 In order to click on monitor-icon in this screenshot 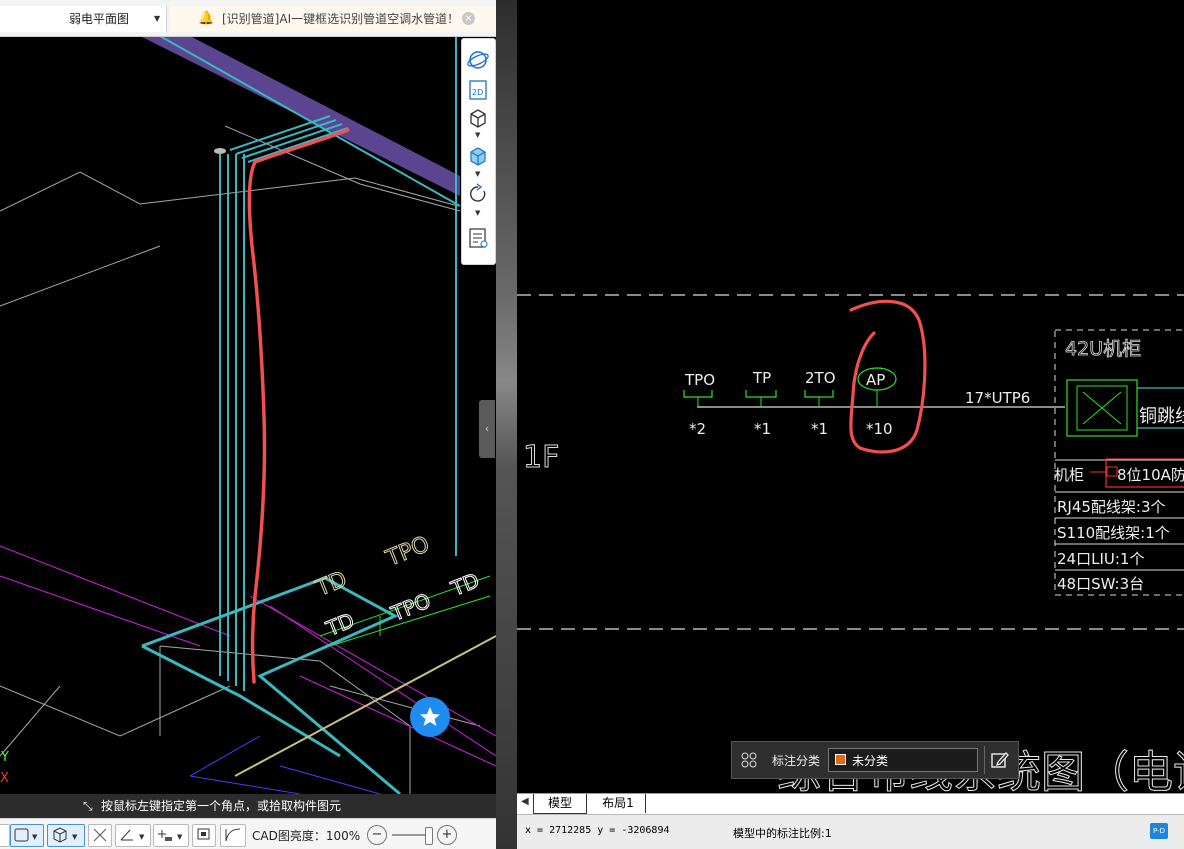, I will do `click(203, 834)`.